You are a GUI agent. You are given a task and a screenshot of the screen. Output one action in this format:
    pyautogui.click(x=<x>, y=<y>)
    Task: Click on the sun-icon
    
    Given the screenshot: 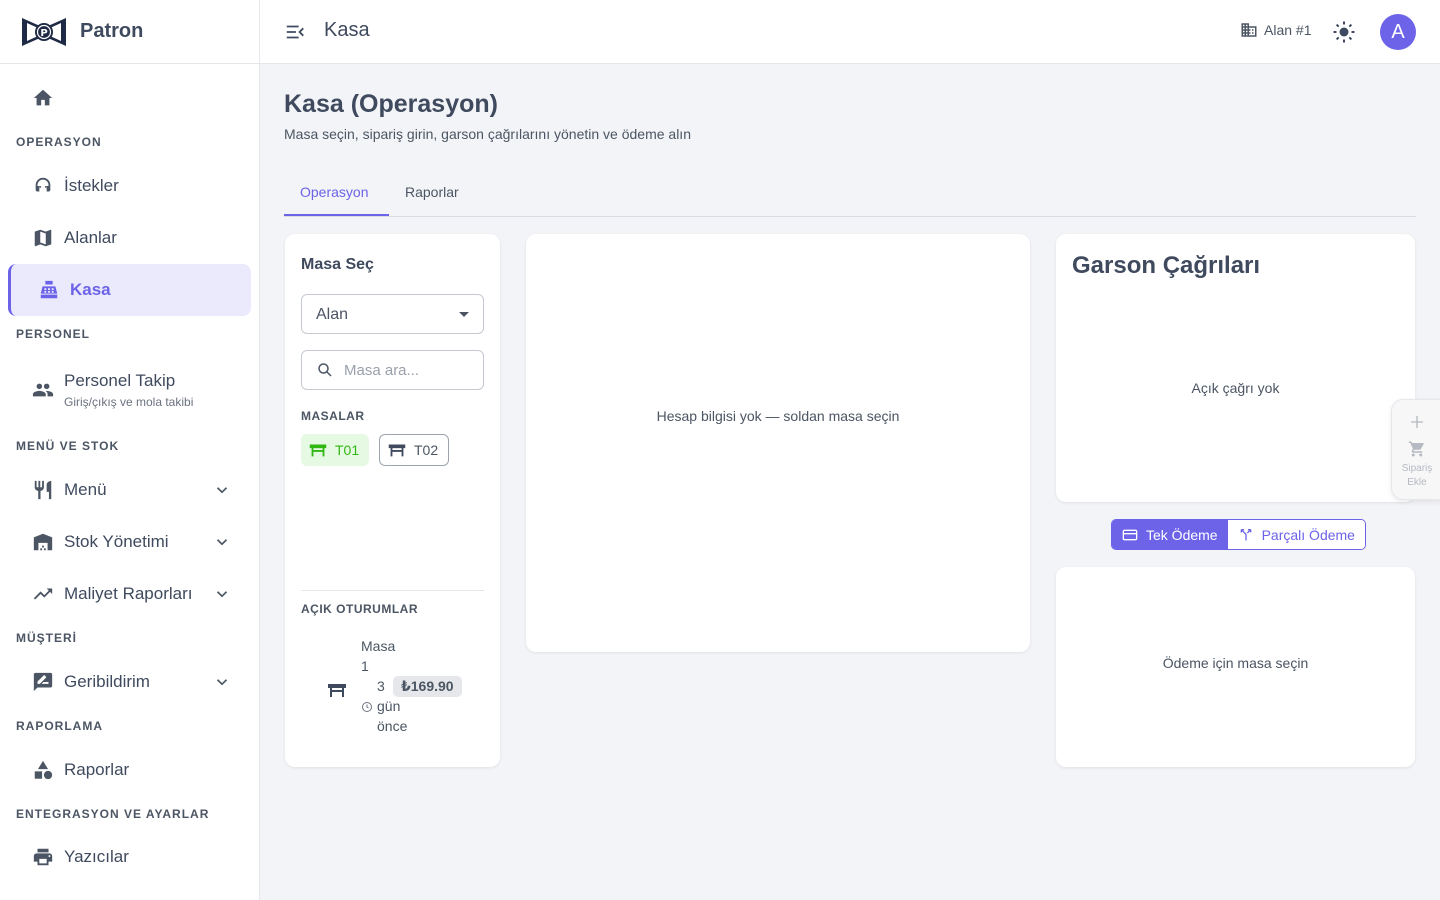 What is the action you would take?
    pyautogui.click(x=1344, y=32)
    